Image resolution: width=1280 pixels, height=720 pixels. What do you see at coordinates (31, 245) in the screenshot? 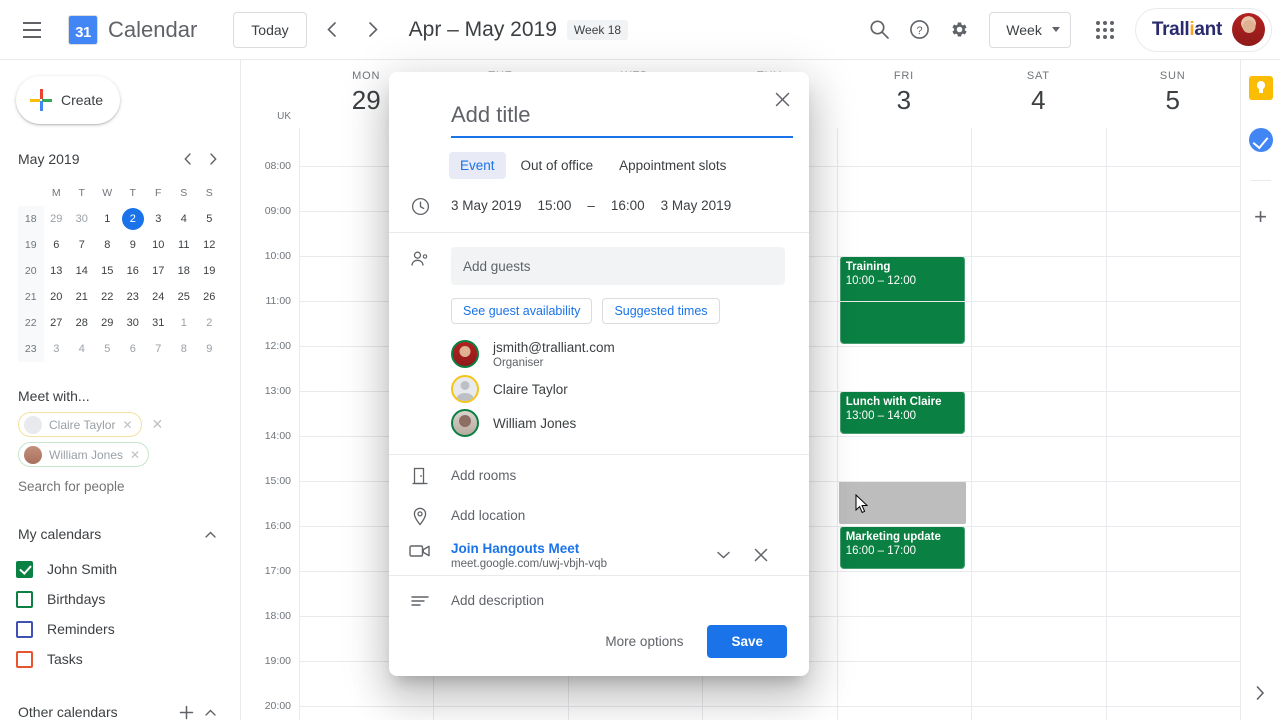
I see `mini-calendar-week-number: 19` at bounding box center [31, 245].